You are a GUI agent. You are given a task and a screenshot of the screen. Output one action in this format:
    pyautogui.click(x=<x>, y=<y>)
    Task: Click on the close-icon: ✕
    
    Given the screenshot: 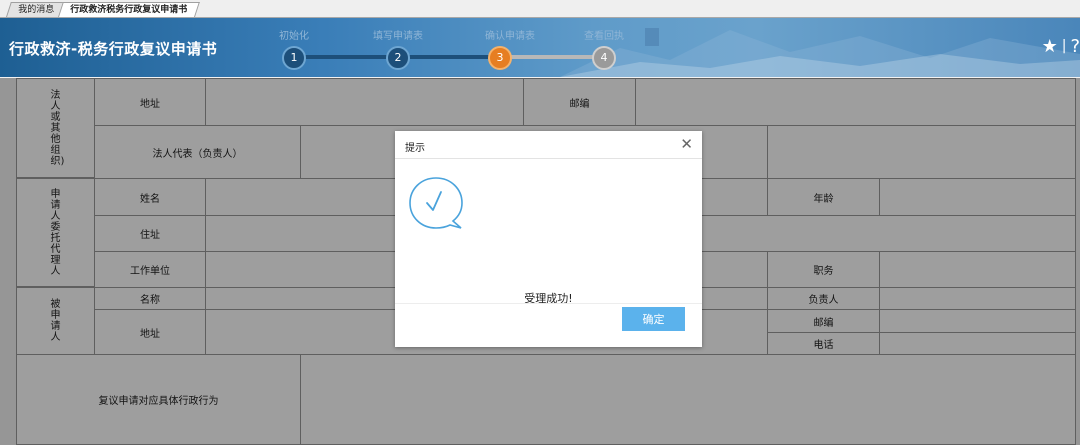 What is the action you would take?
    pyautogui.click(x=686, y=144)
    